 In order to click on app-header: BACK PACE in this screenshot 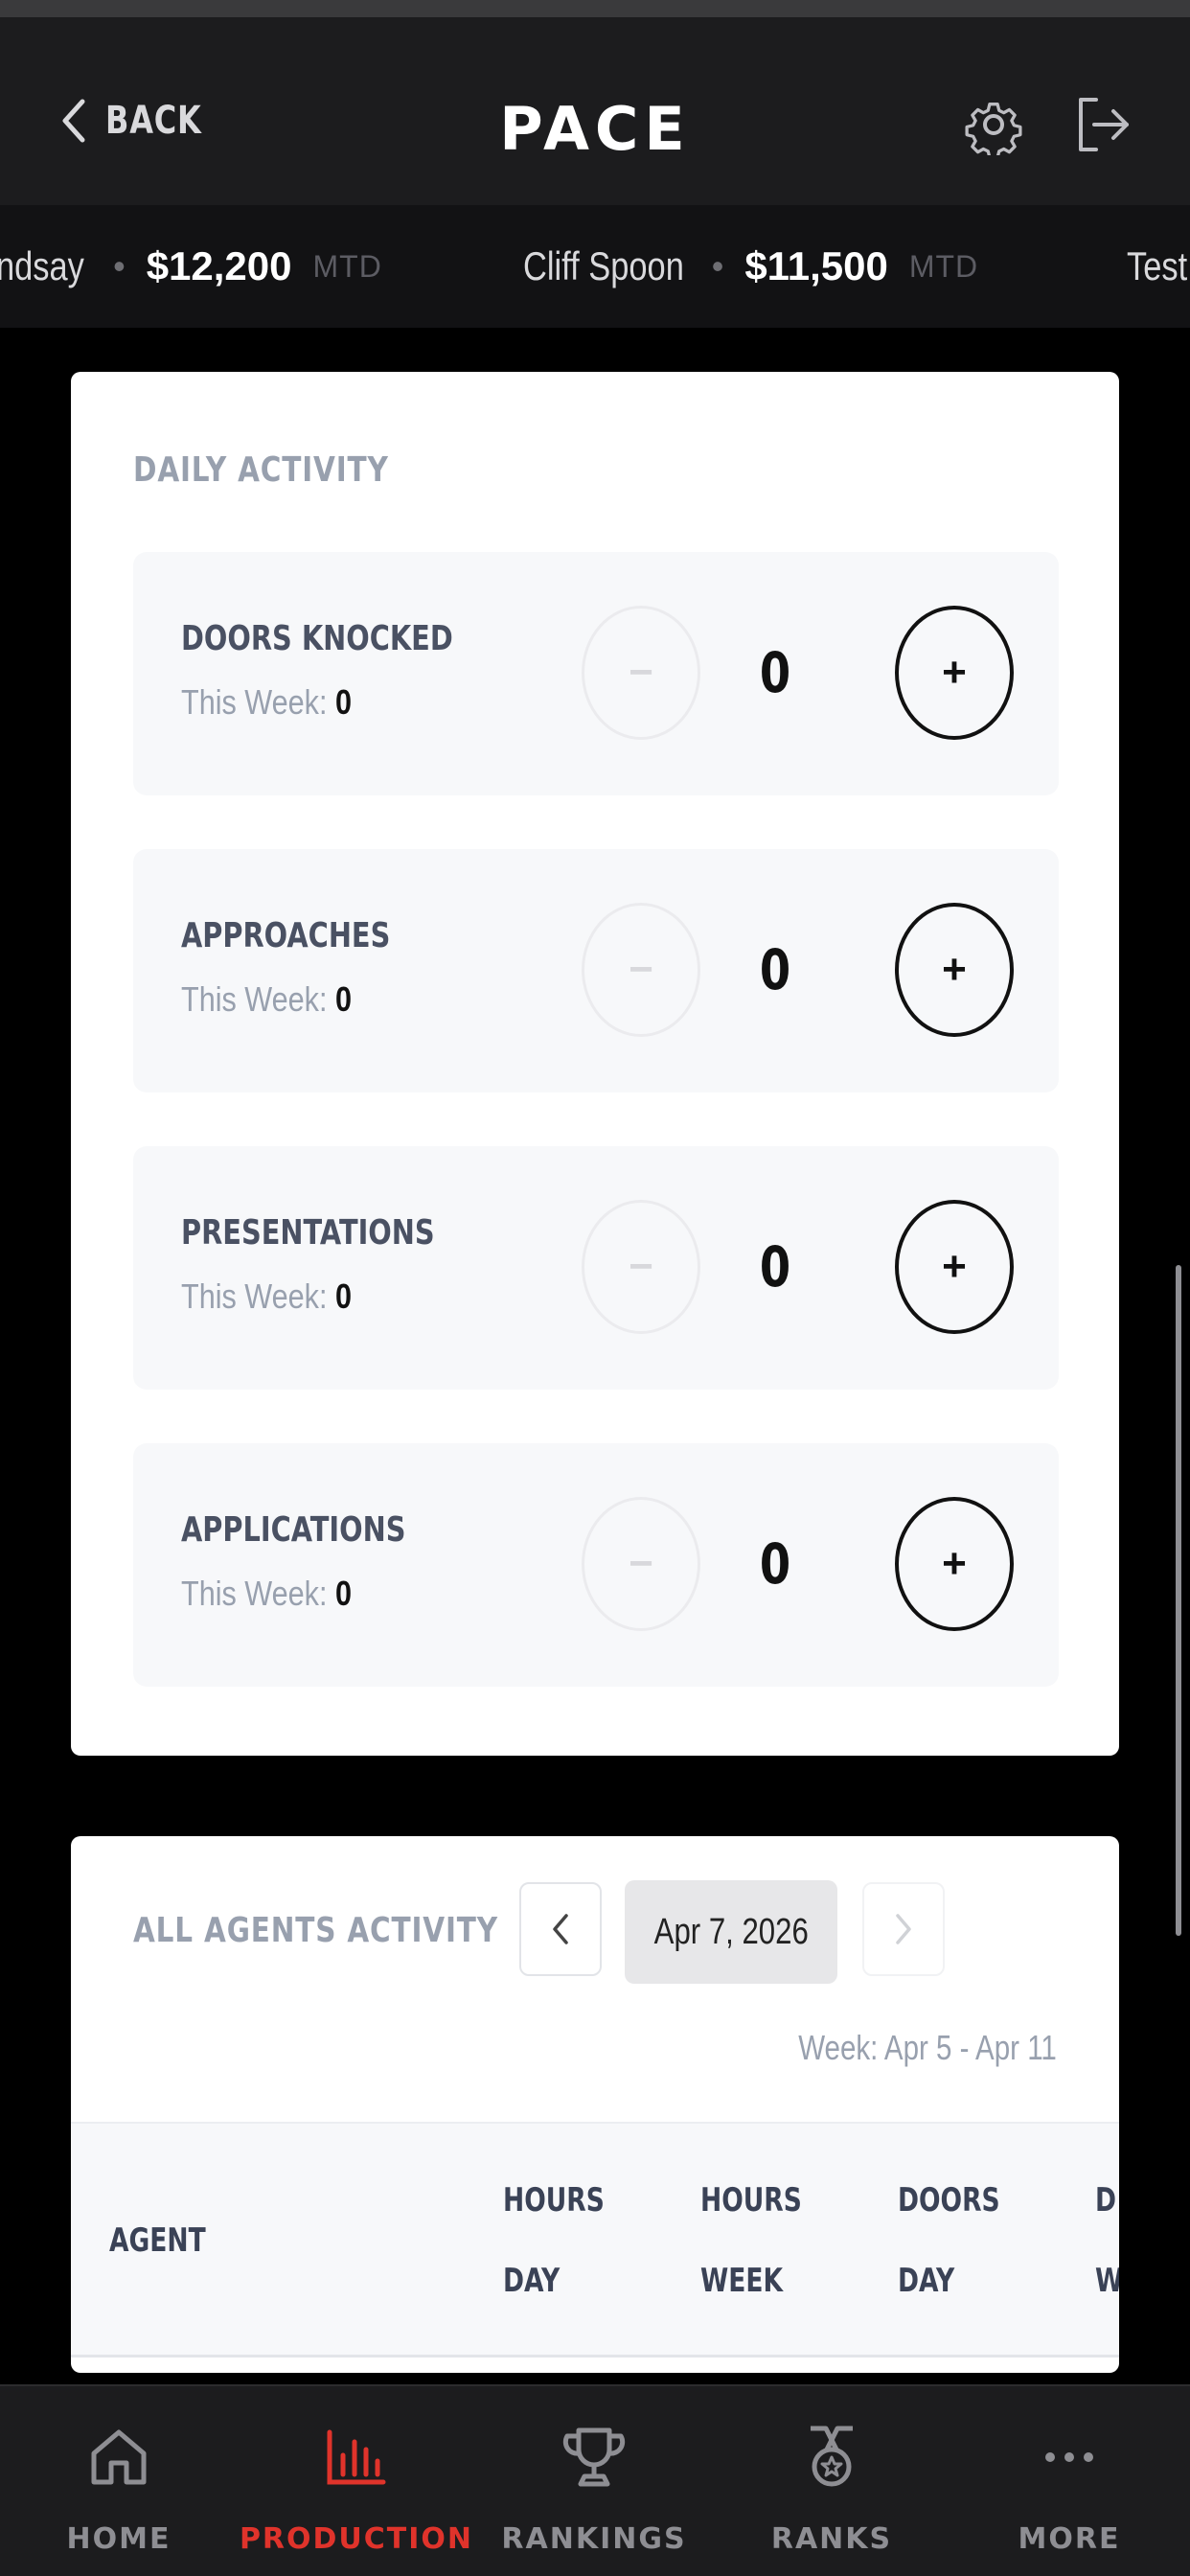, I will do `click(595, 111)`.